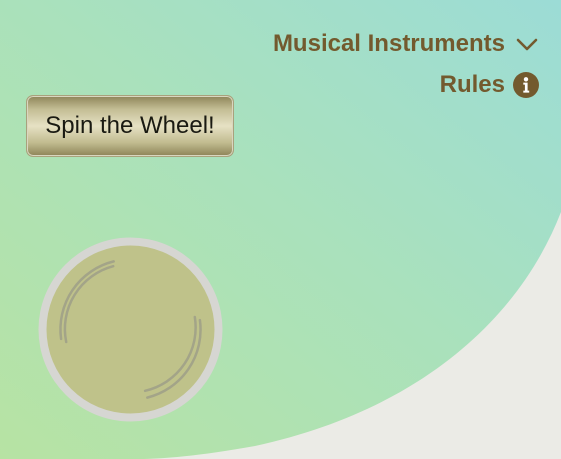 Image resolution: width=561 pixels, height=459 pixels. Describe the element at coordinates (130, 126) in the screenshot. I see `spin-wheel-button: Spin the Wheel!` at that location.